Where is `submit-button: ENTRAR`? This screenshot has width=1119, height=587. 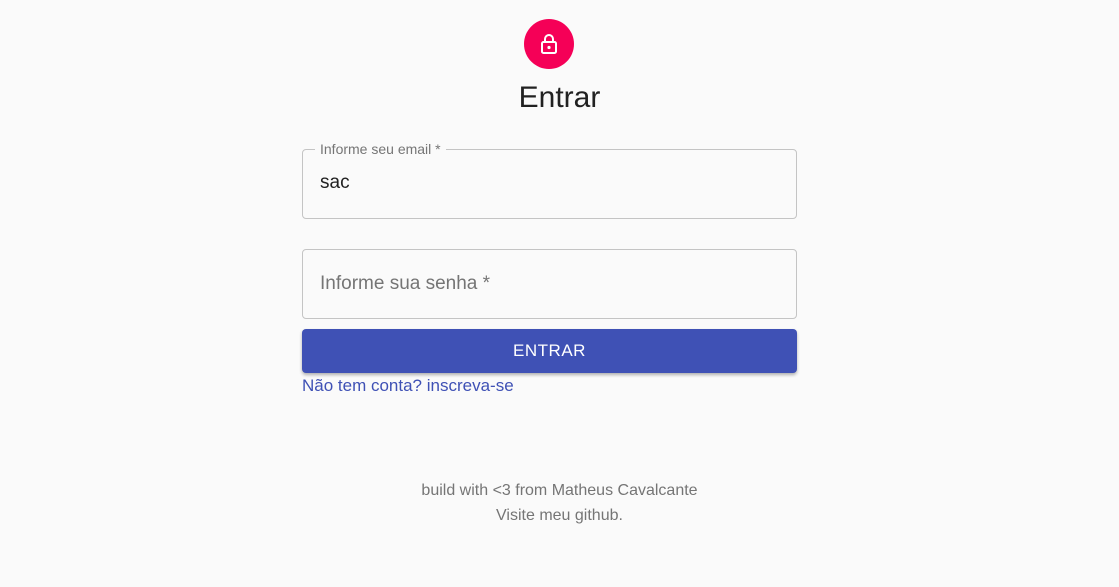 submit-button: ENTRAR is located at coordinates (549, 351).